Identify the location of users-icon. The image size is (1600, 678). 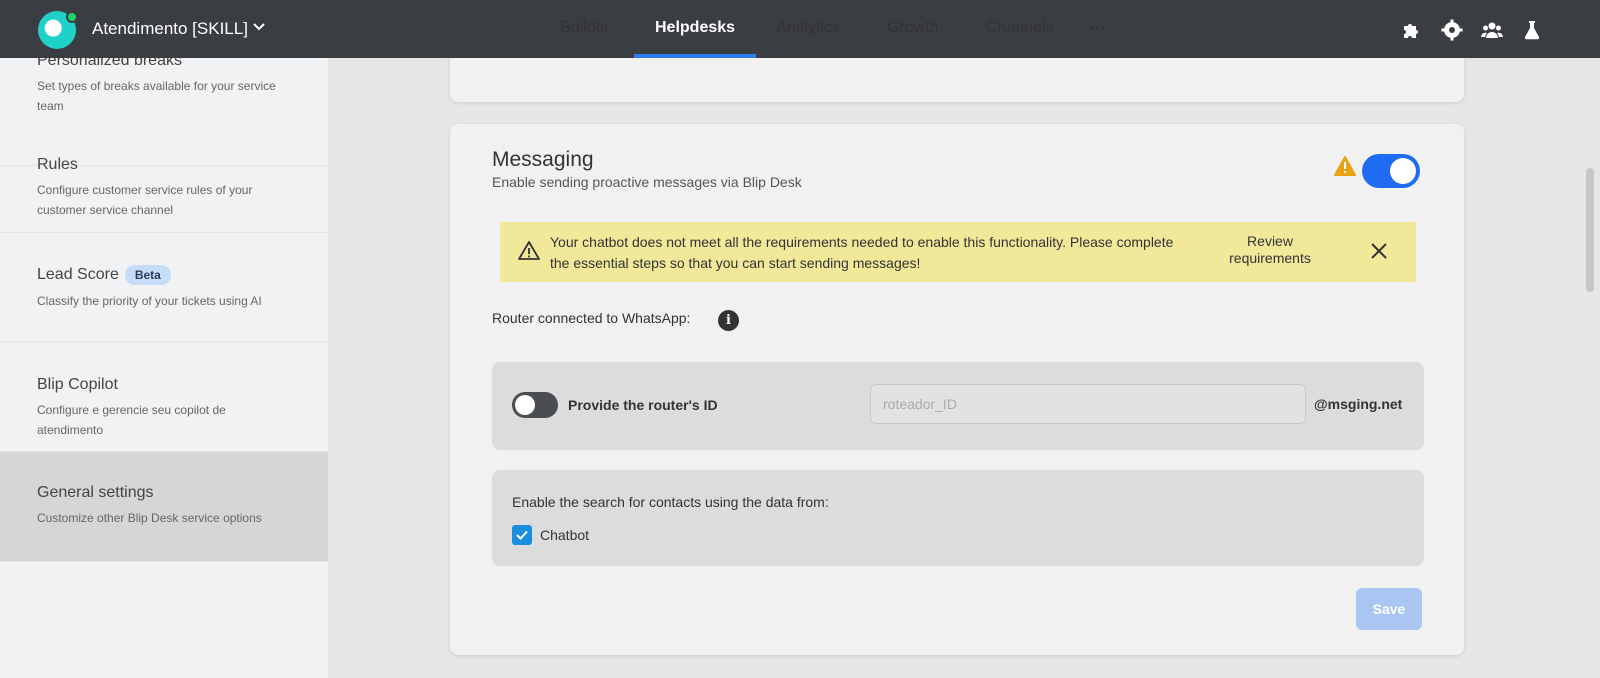
(1492, 30).